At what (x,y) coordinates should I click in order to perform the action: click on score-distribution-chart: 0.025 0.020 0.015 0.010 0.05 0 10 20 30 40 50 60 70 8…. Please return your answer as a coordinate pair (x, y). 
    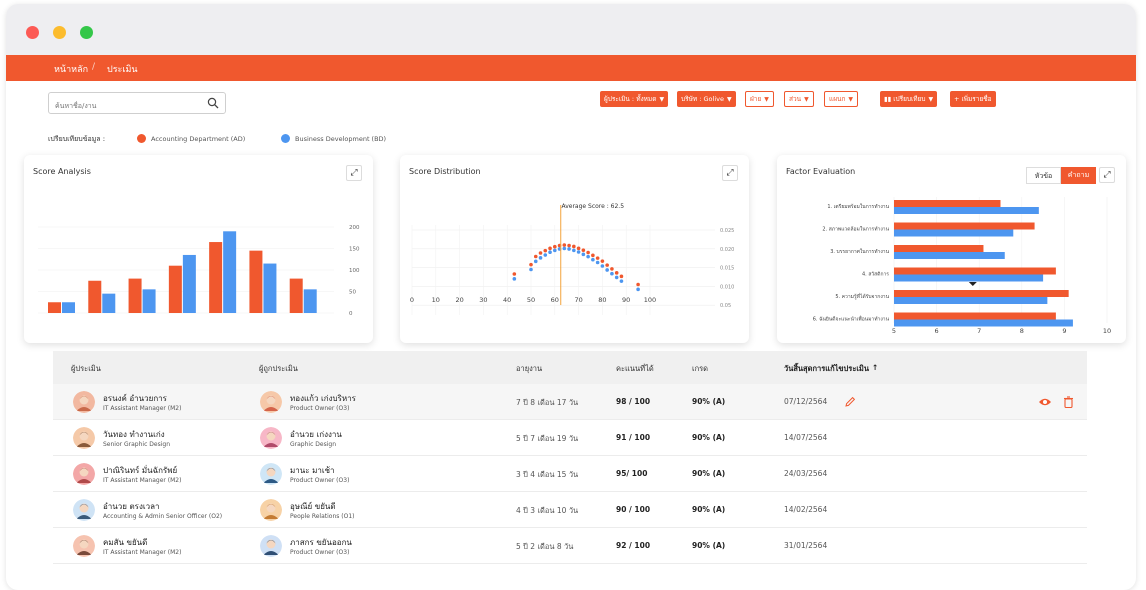
    Looking at the image, I should click on (572, 259).